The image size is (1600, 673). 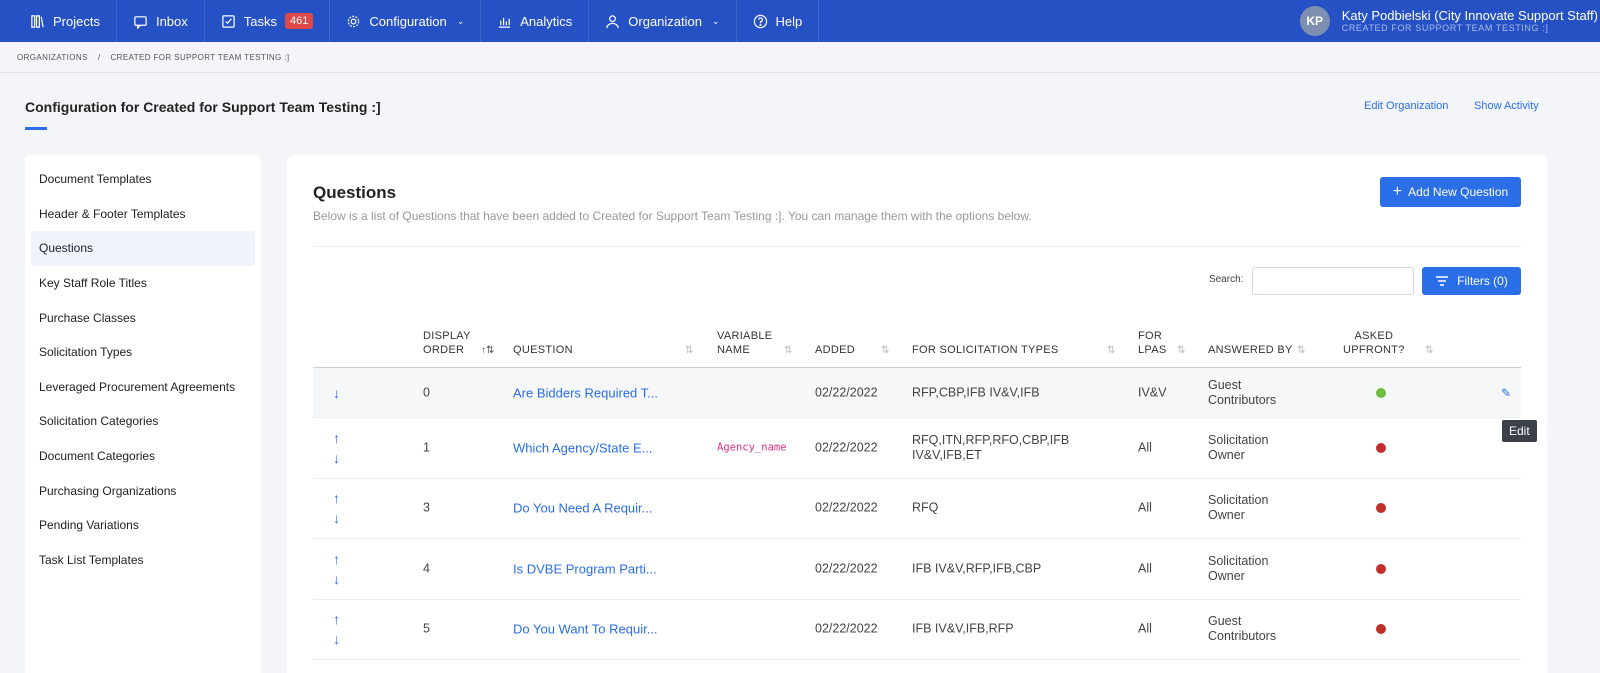 What do you see at coordinates (1458, 192) in the screenshot?
I see `add-new-question-label: Add New Question` at bounding box center [1458, 192].